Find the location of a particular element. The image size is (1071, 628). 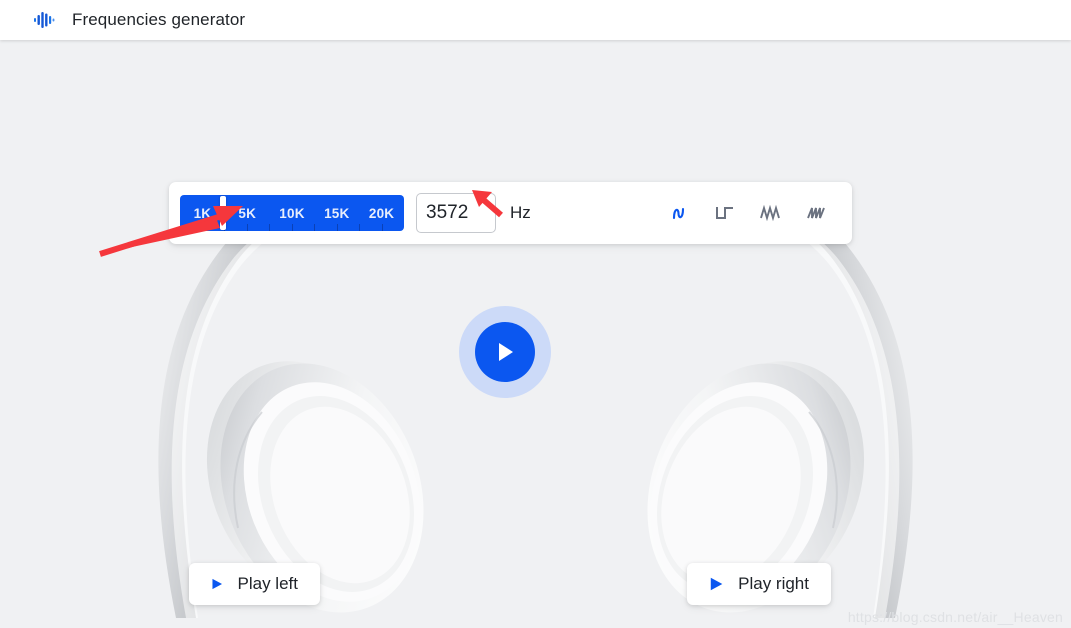

play-right-button: Play right is located at coordinates (759, 584).